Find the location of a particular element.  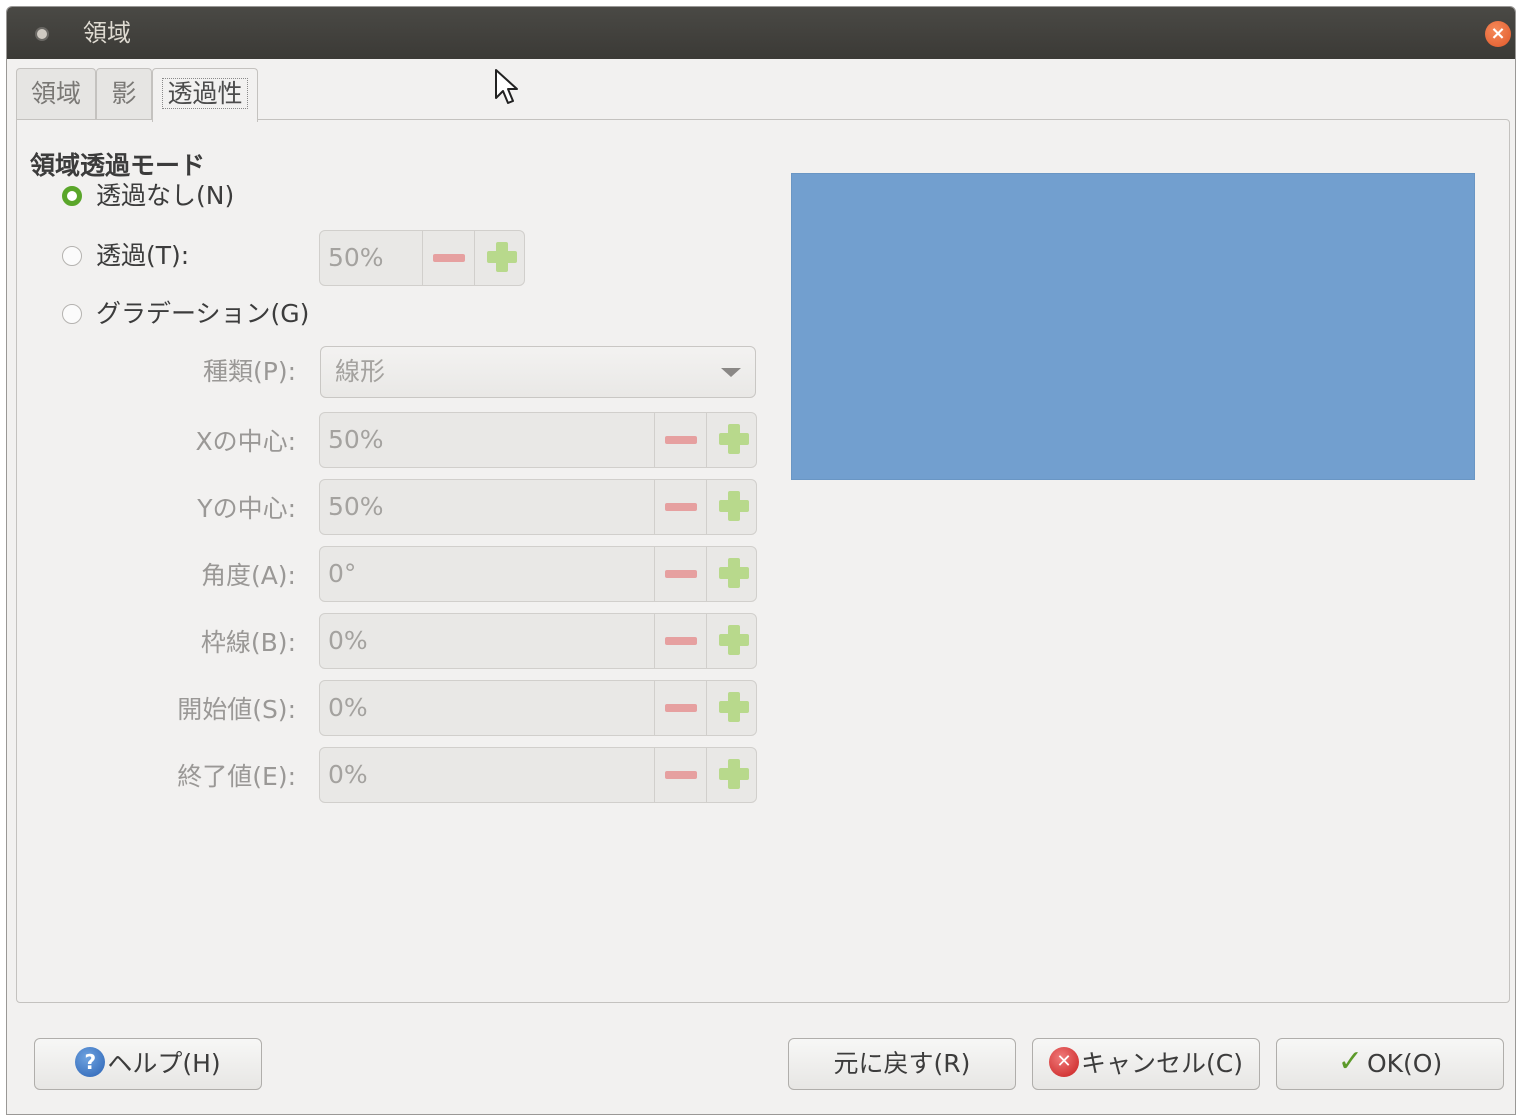

reset-button: 元に戻す(R) is located at coordinates (902, 1064).